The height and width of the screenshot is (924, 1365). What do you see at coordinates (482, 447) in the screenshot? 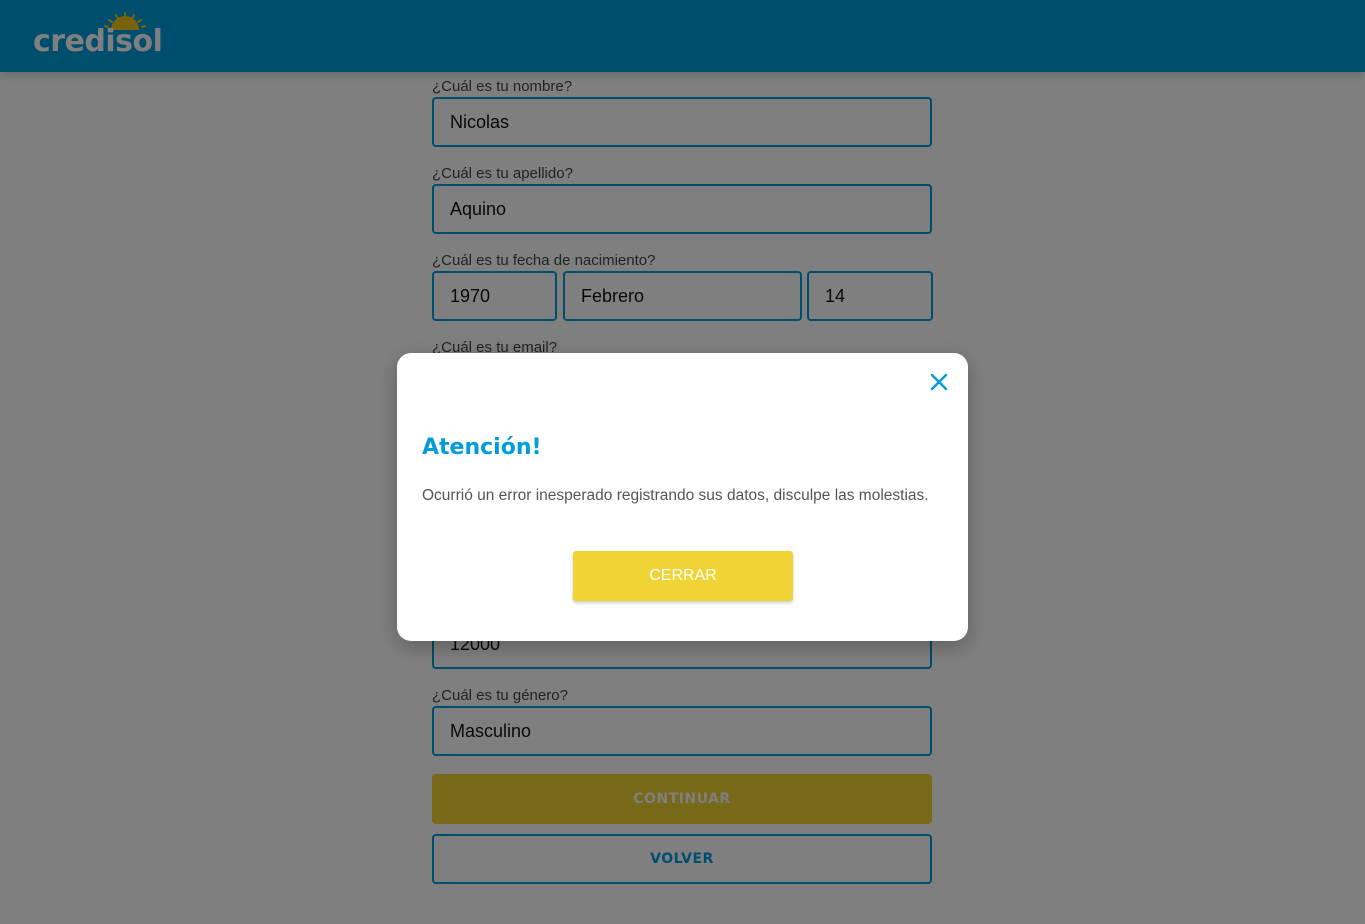
I see `dialog-title: Atención!` at bounding box center [482, 447].